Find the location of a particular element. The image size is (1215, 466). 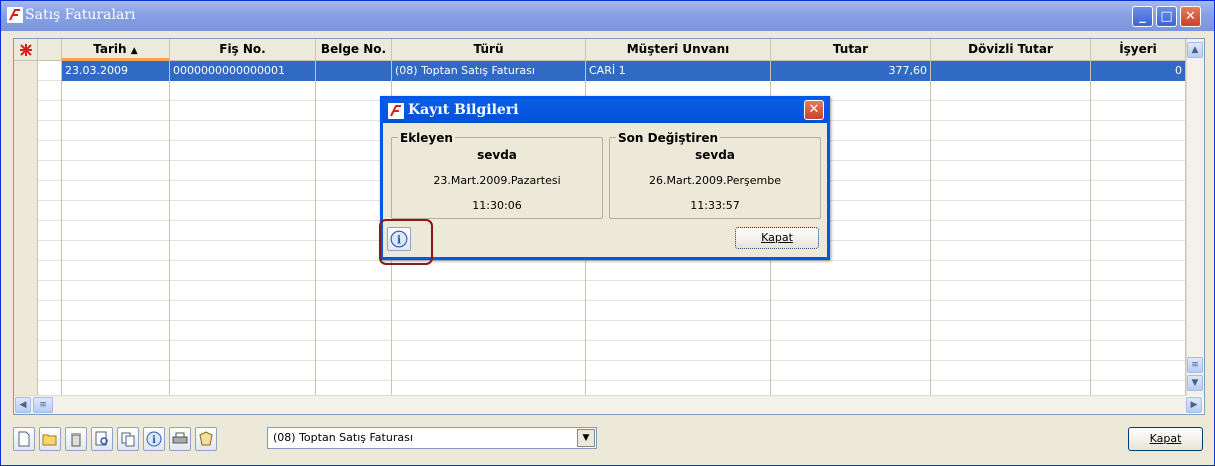

modified-by-time: 11:33:57 is located at coordinates (715, 205).